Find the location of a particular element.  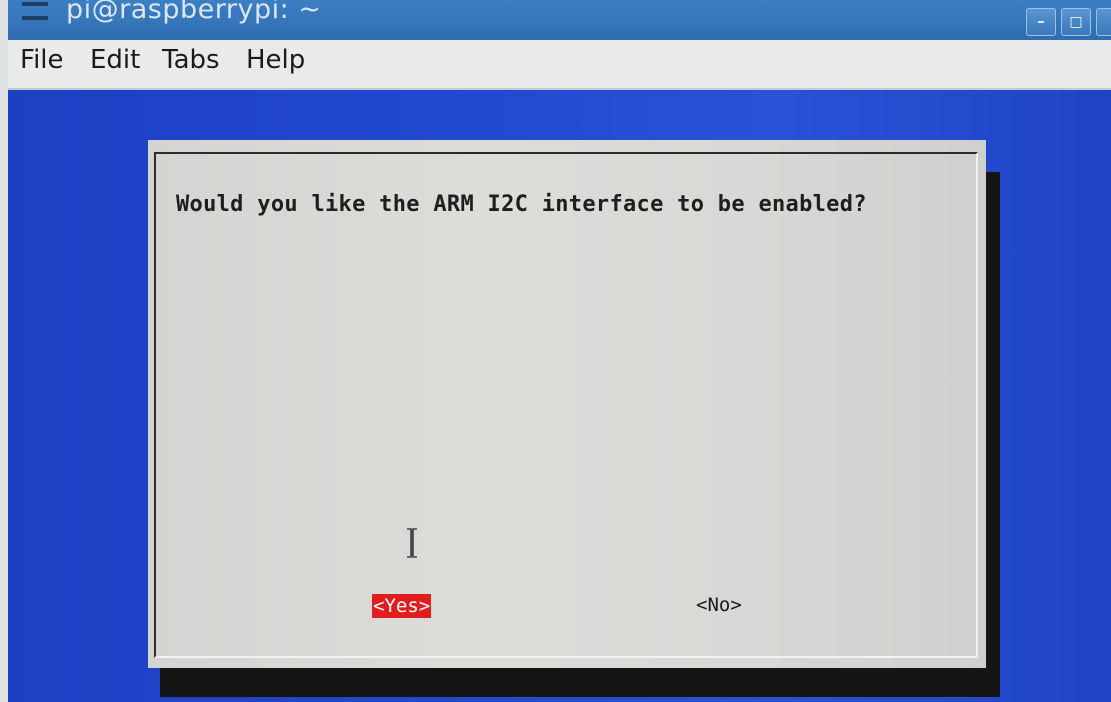

menu-edit: Edit is located at coordinates (115, 60).